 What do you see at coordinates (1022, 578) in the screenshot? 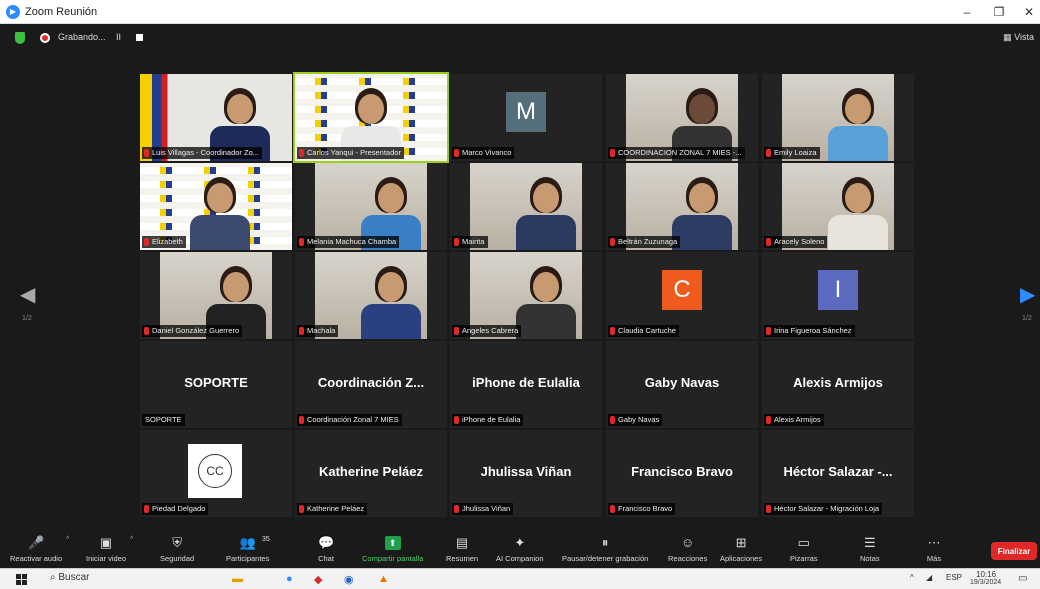
I see `notifications-icon: ▭` at bounding box center [1022, 578].